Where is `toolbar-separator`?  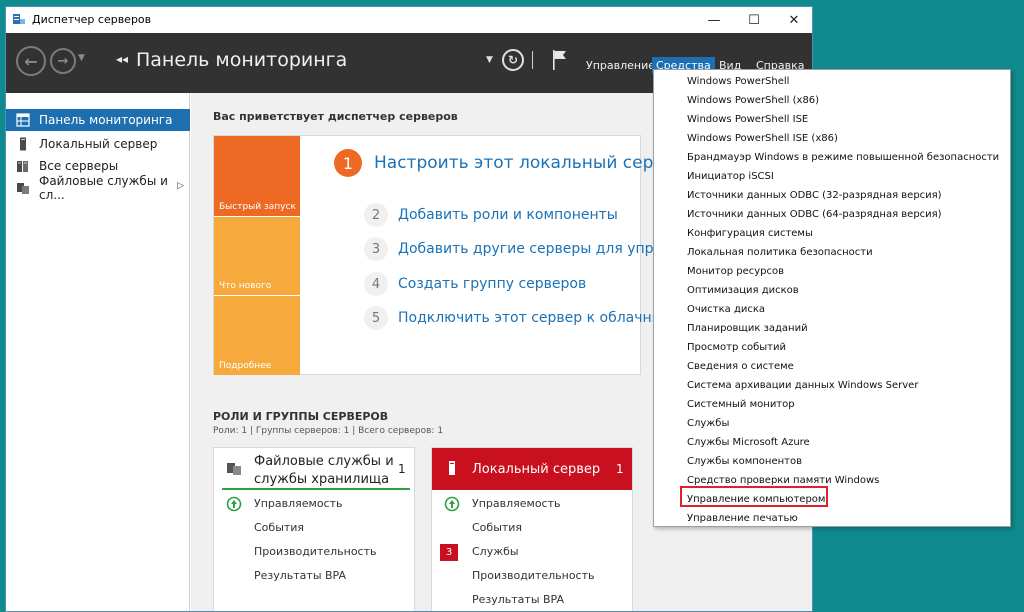
toolbar-separator is located at coordinates (532, 60).